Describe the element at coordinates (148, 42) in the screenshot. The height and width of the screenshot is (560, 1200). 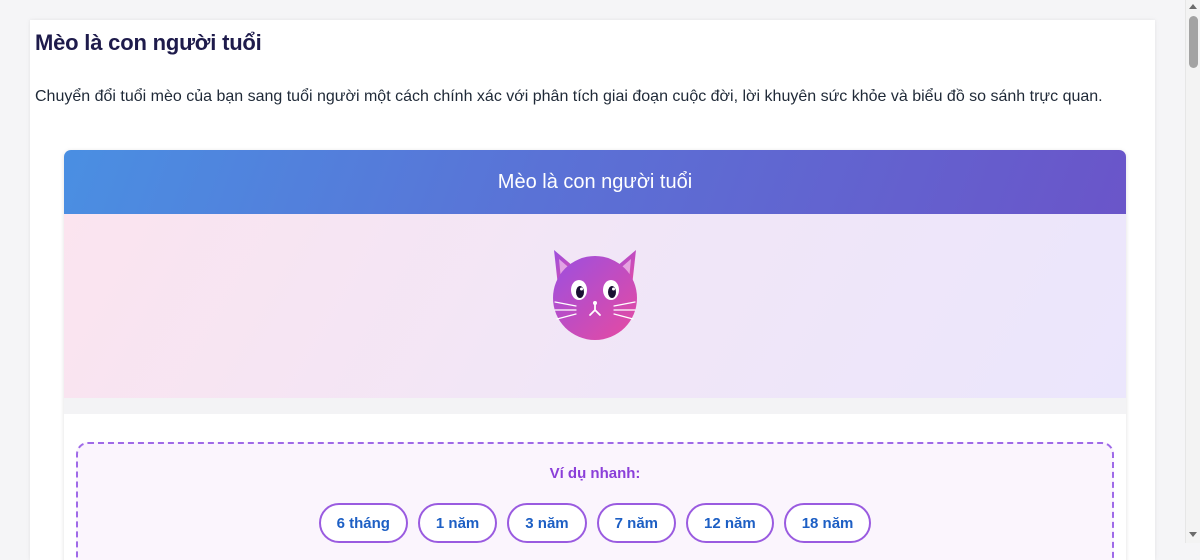
I see `page-title: Mèo là con người tuổi` at that location.